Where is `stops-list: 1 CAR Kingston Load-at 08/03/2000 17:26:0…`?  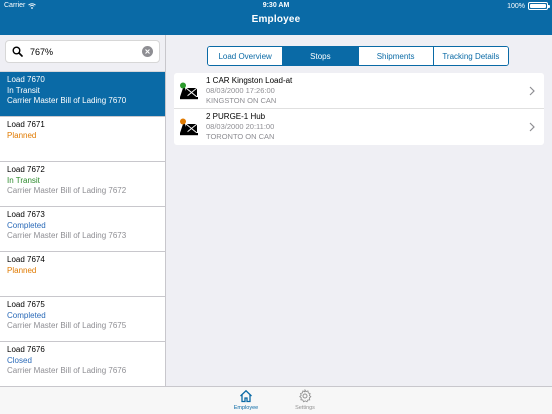
stops-list: 1 CAR Kingston Load-at 08/03/2000 17:26:0… is located at coordinates (359, 109).